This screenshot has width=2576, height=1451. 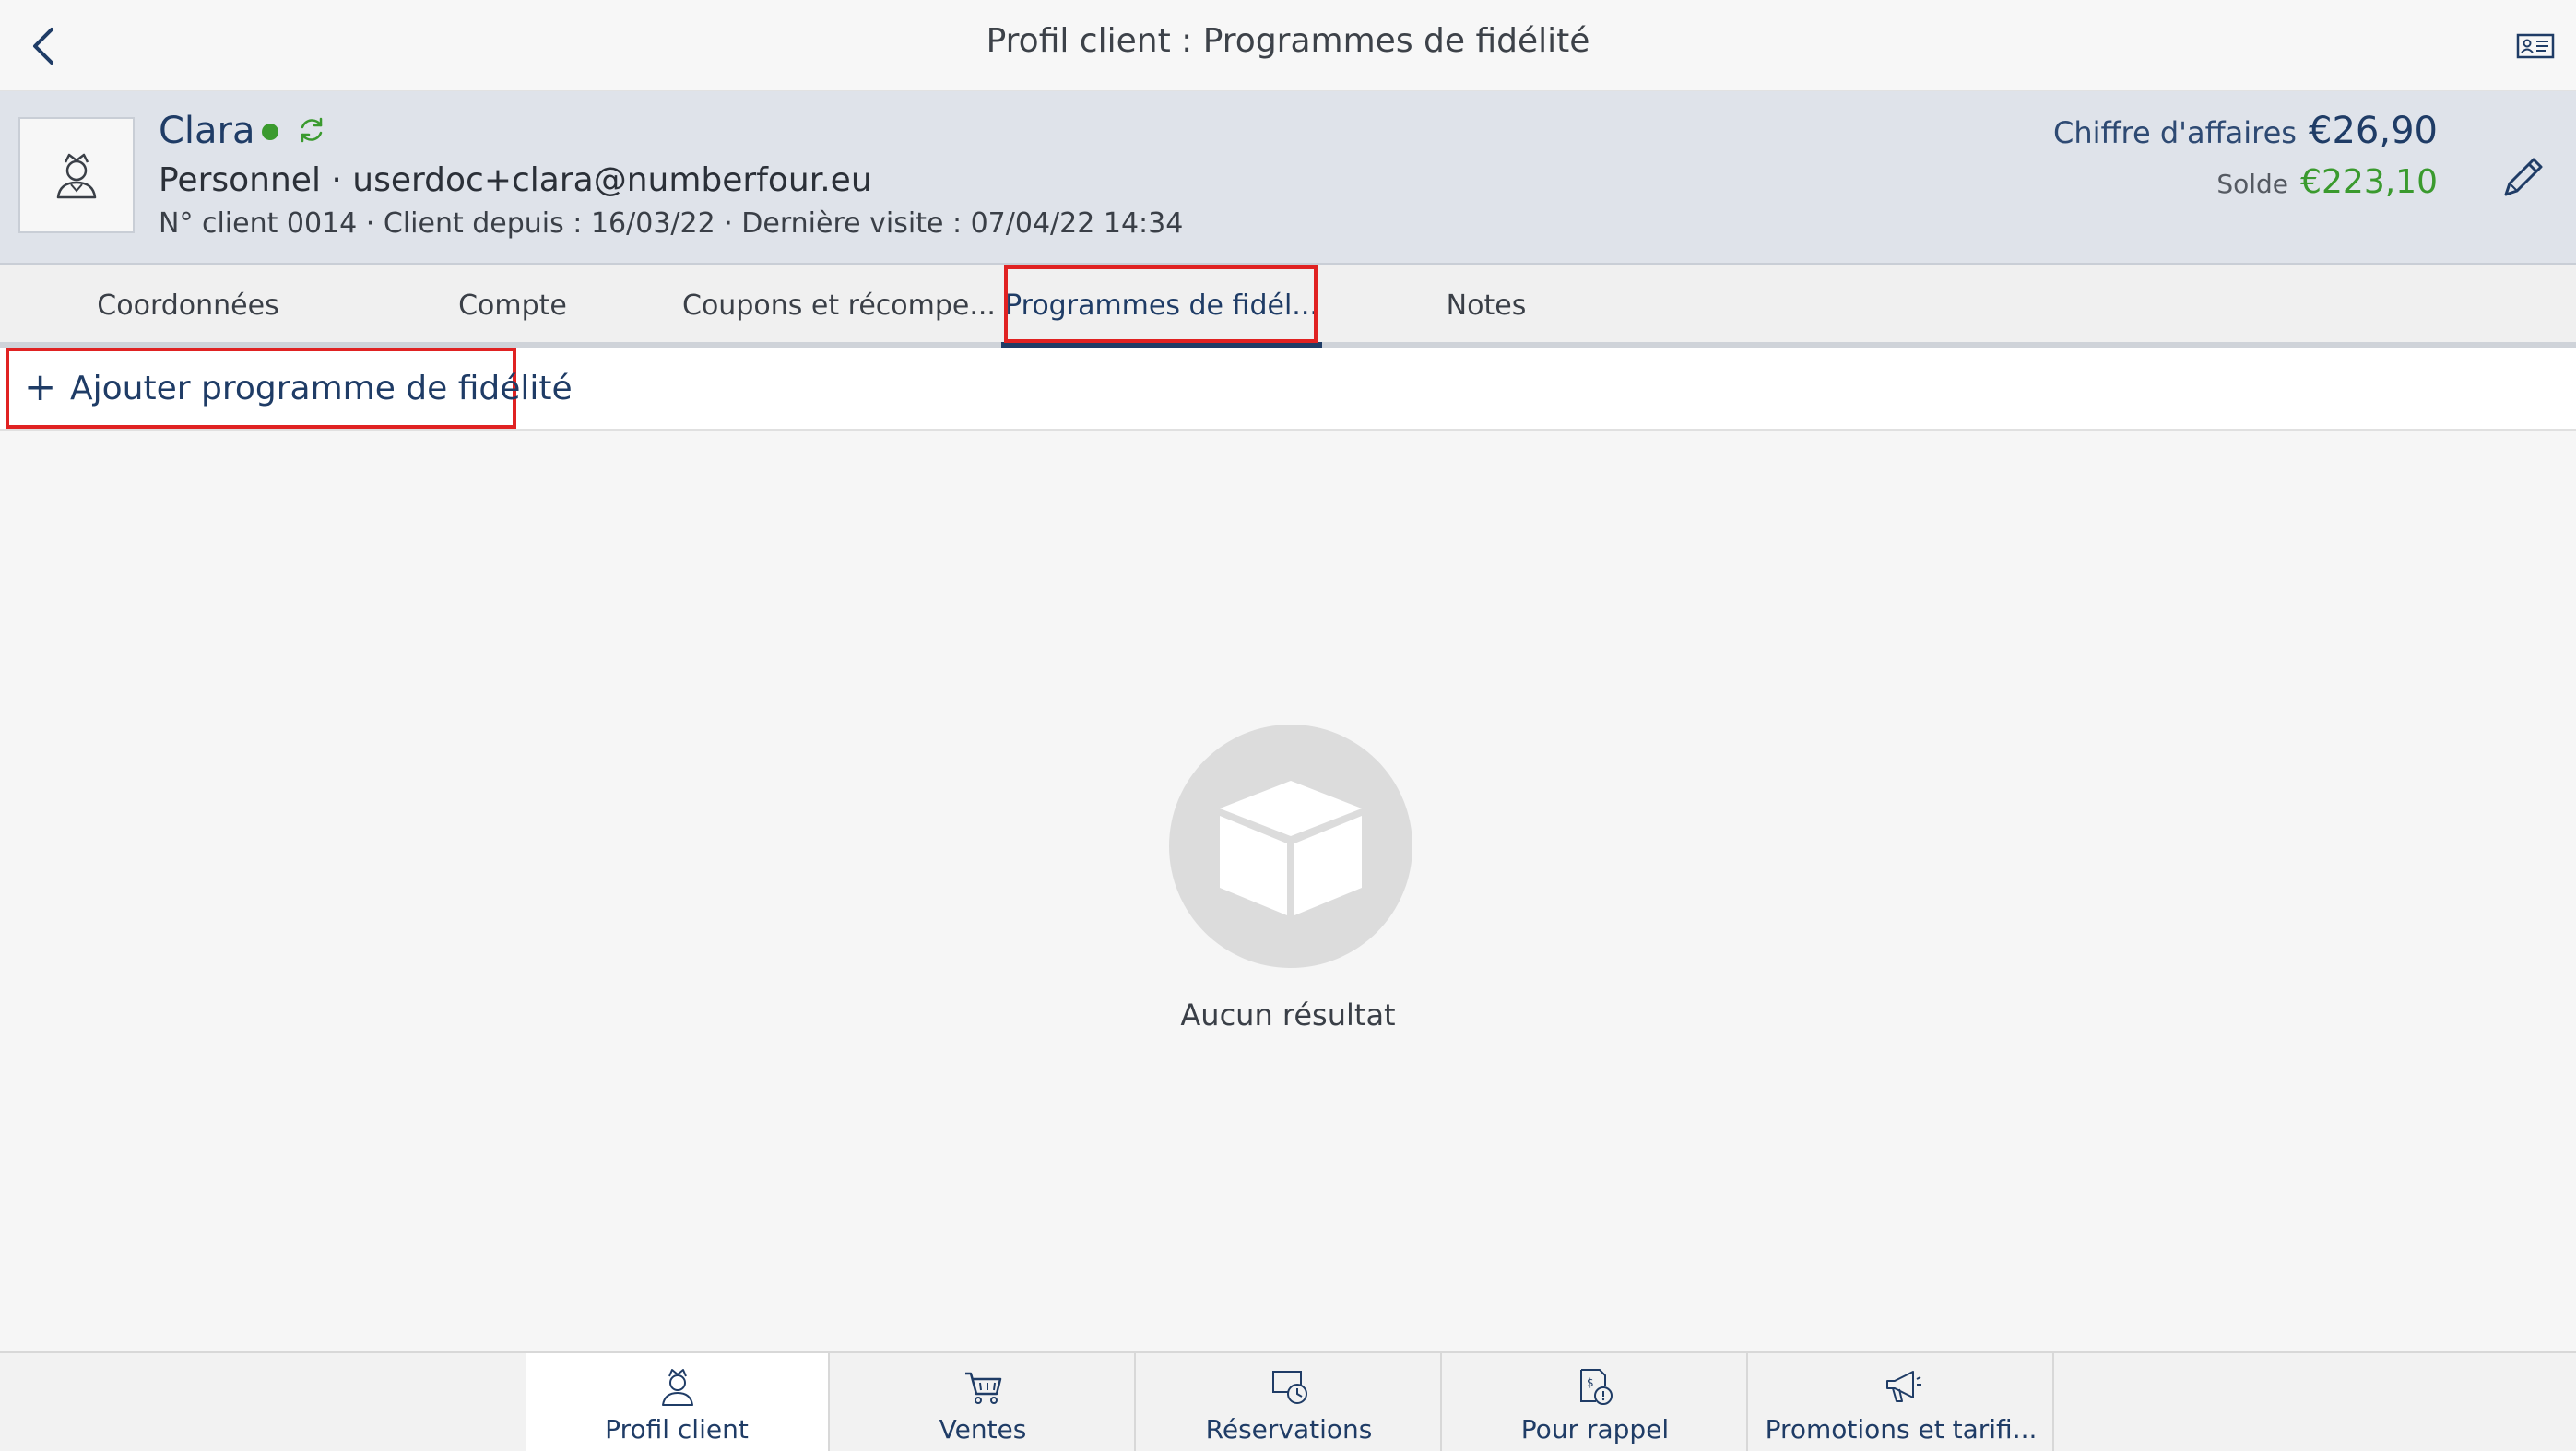 What do you see at coordinates (2373, 131) in the screenshot?
I see `revenue-value: €26,90` at bounding box center [2373, 131].